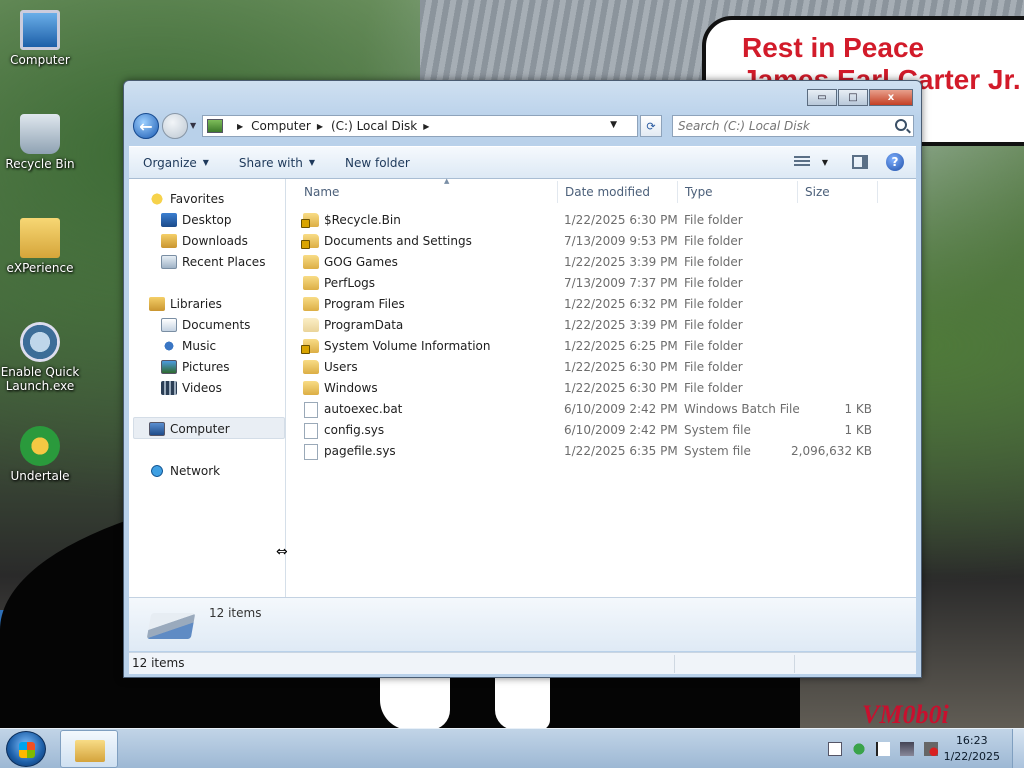  Describe the element at coordinates (169, 262) in the screenshot. I see `recent-places-icon` at that location.